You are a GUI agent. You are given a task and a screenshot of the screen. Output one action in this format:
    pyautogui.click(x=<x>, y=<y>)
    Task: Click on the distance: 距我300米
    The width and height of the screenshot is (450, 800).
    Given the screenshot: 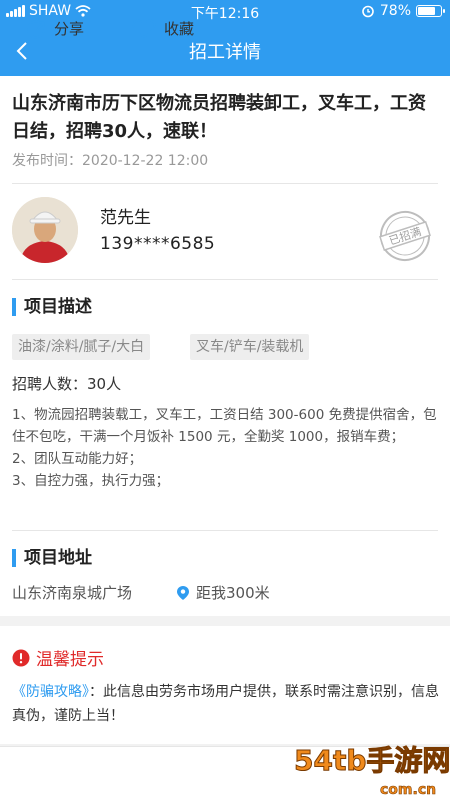 What is the action you would take?
    pyautogui.click(x=223, y=592)
    